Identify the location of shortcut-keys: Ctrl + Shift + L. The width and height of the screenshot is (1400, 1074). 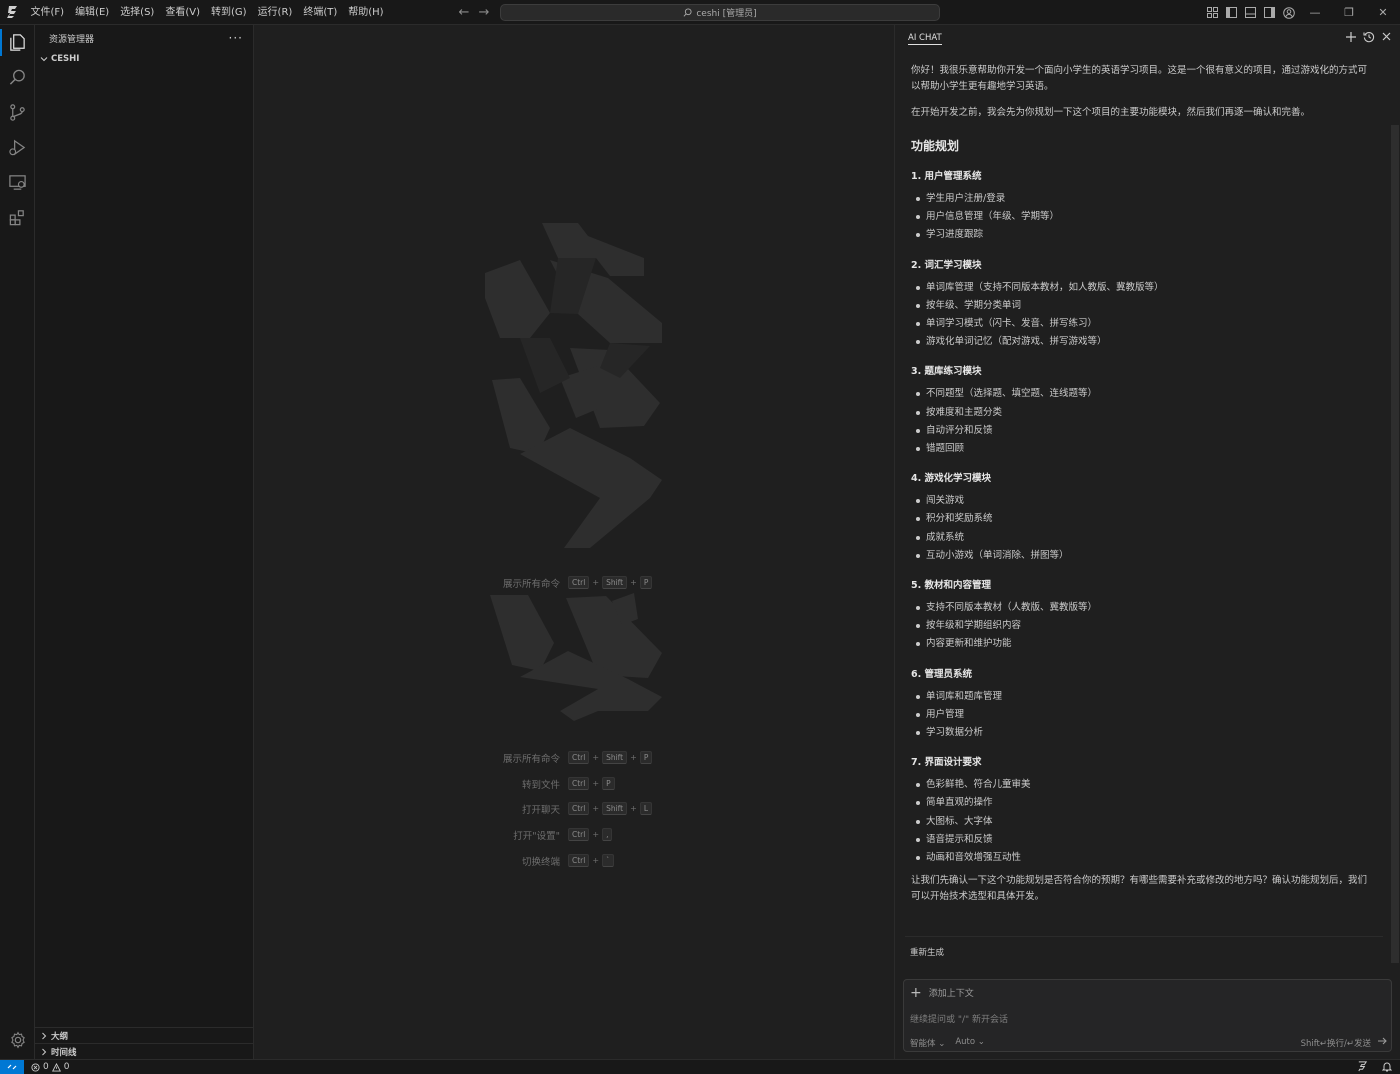
(610, 808).